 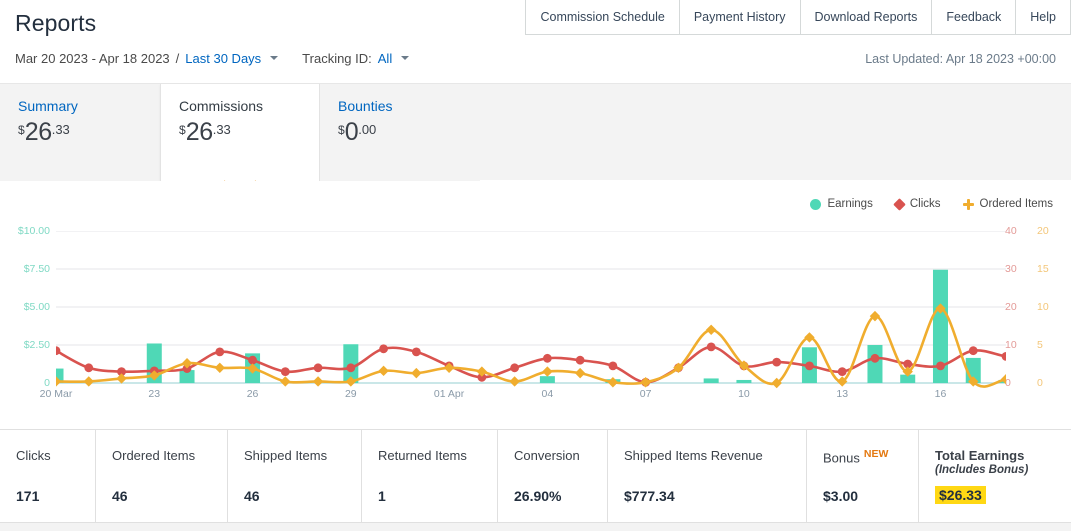 What do you see at coordinates (1043, 17) in the screenshot?
I see `topnav-item-help: Help` at bounding box center [1043, 17].